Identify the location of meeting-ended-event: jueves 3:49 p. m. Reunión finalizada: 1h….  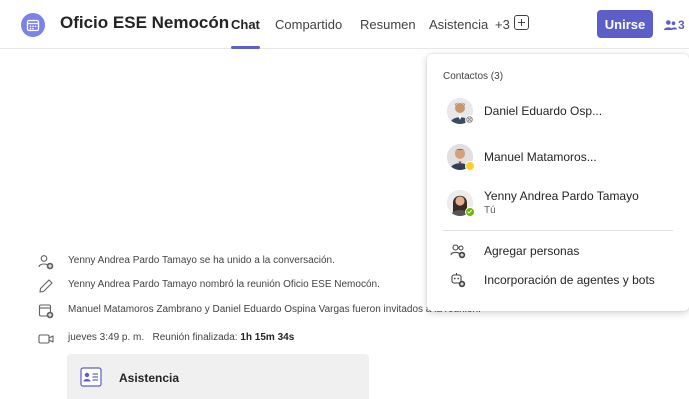
(166, 339).